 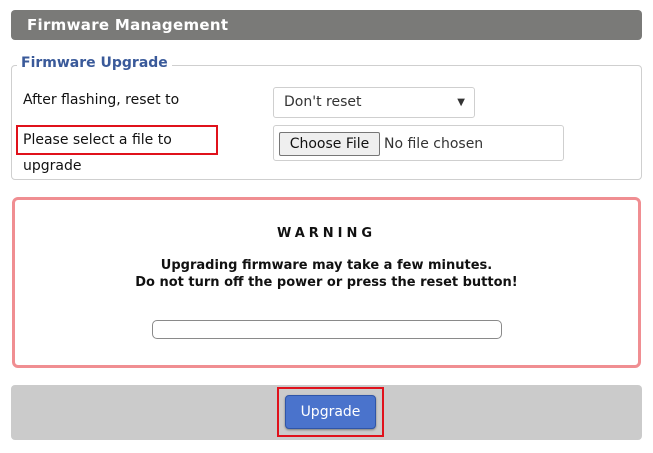 I want to click on fieldset-legend: Firmware Upgrade, so click(x=94, y=63).